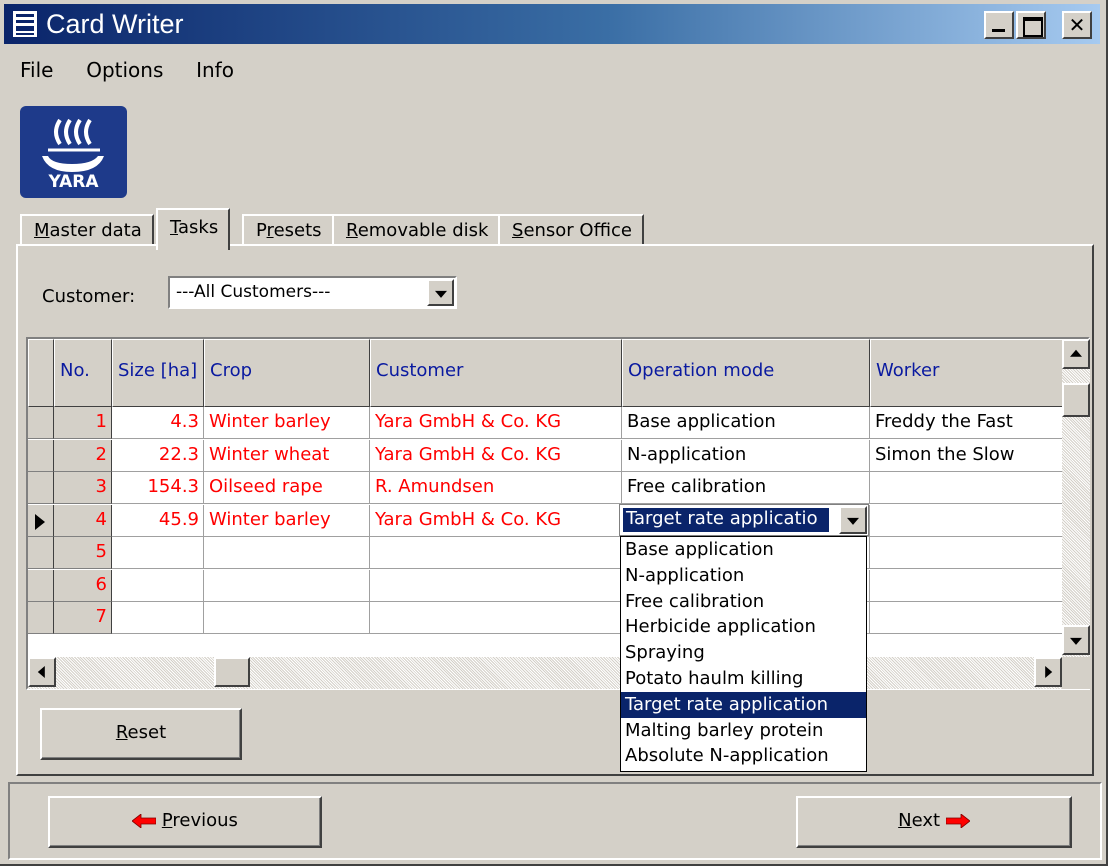  What do you see at coordinates (158, 488) in the screenshot?
I see `size-cell: 154.3` at bounding box center [158, 488].